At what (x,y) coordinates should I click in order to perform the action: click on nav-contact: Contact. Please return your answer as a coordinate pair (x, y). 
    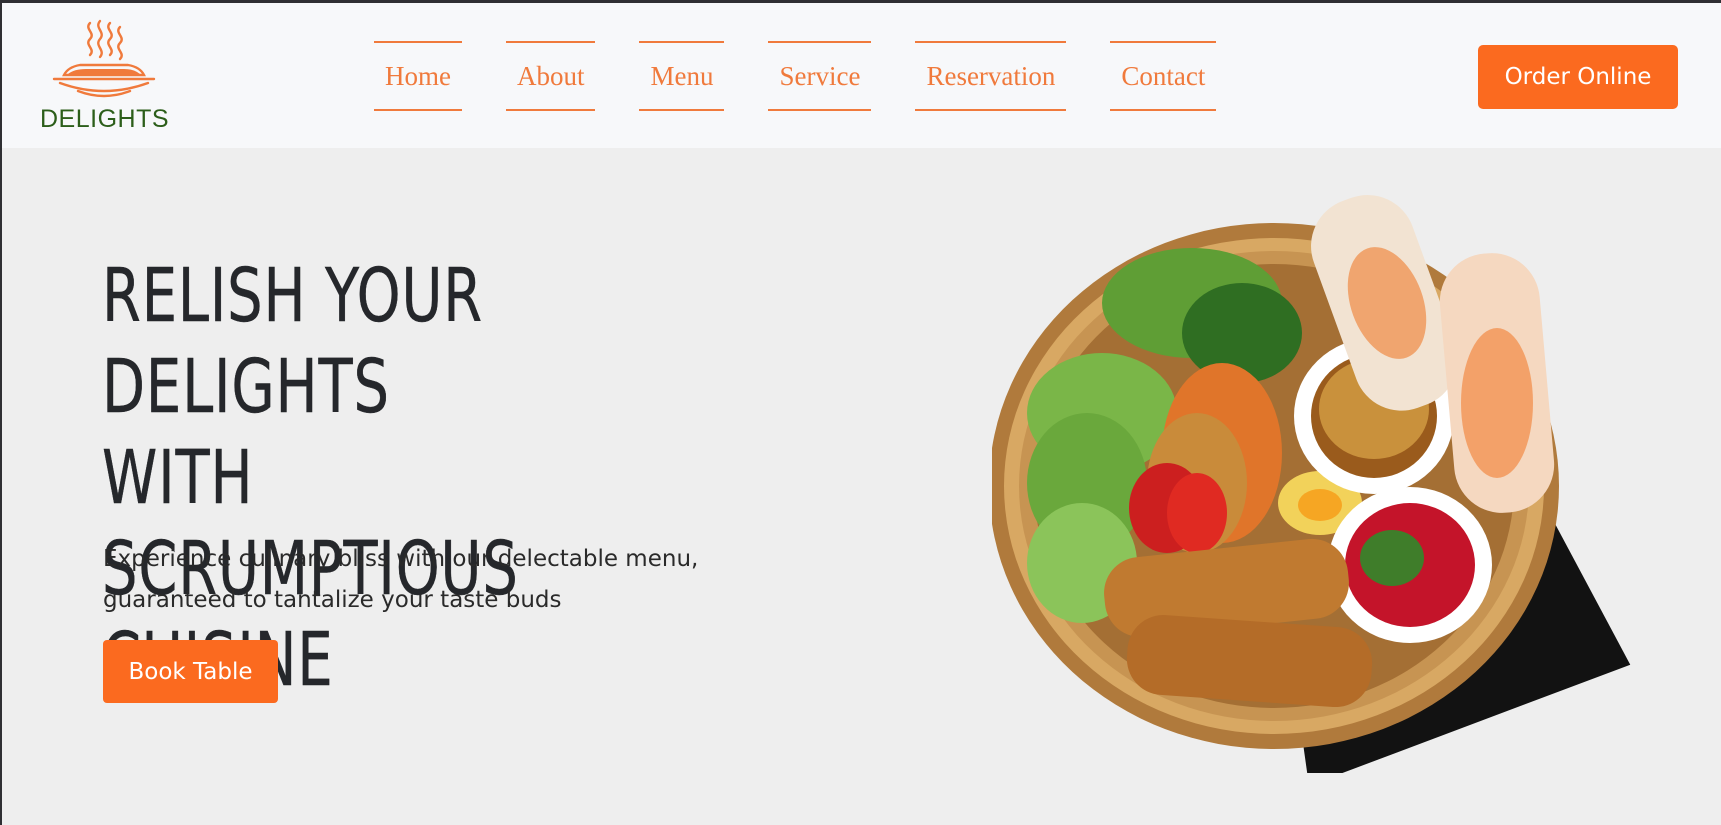
    Looking at the image, I should click on (1163, 76).